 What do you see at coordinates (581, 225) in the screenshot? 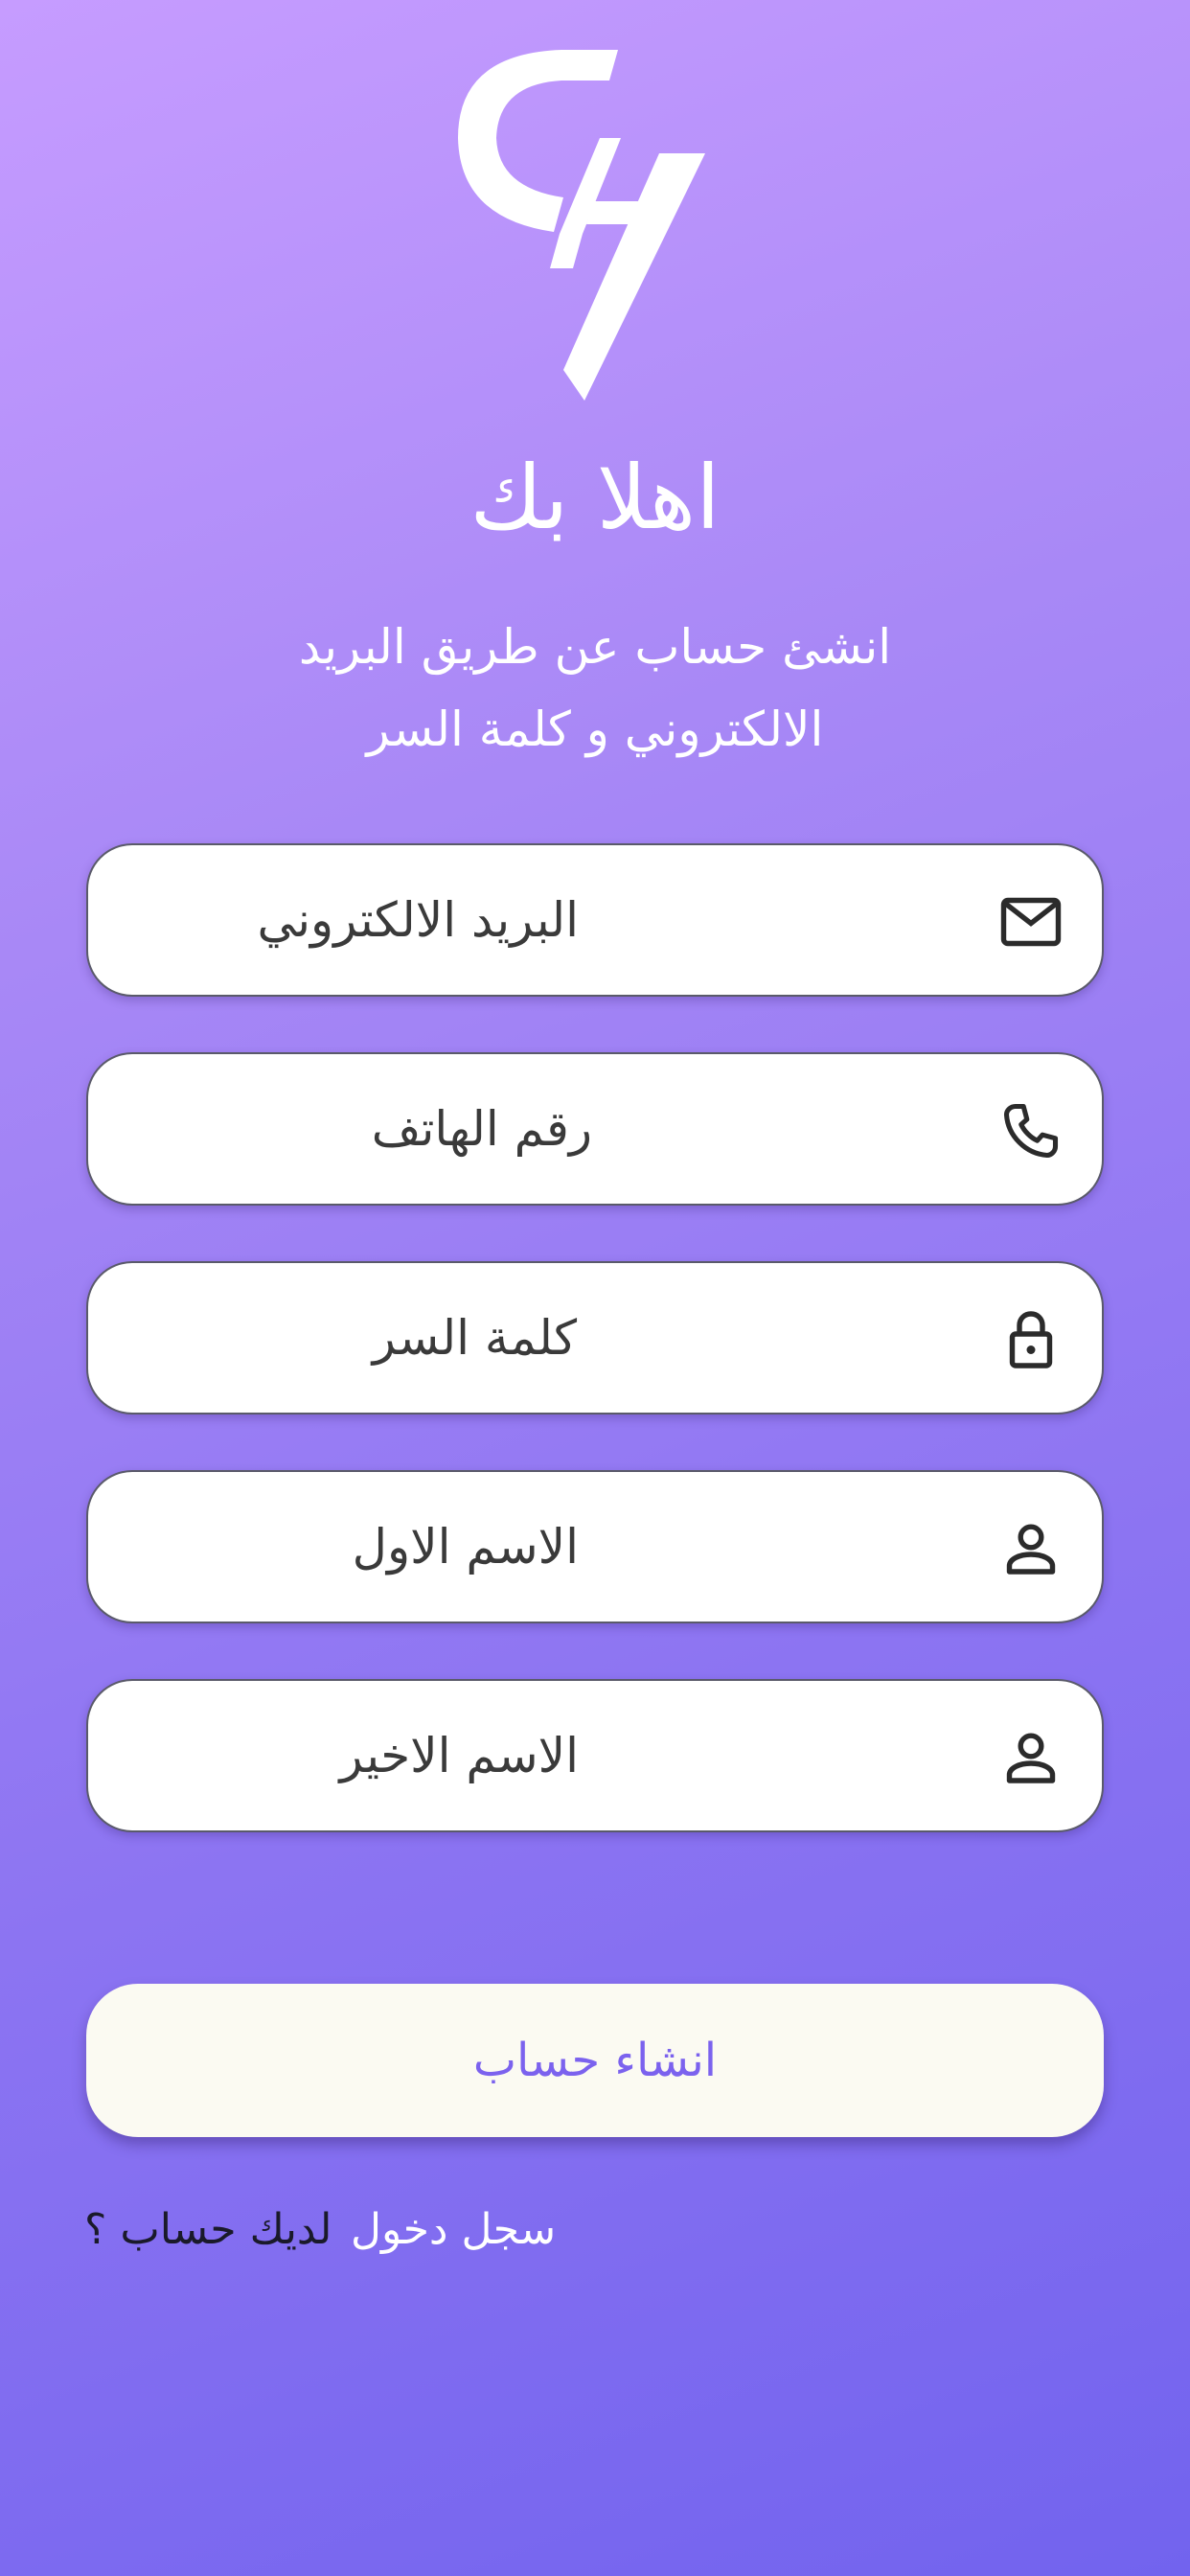
I see `ch-logo-icon` at bounding box center [581, 225].